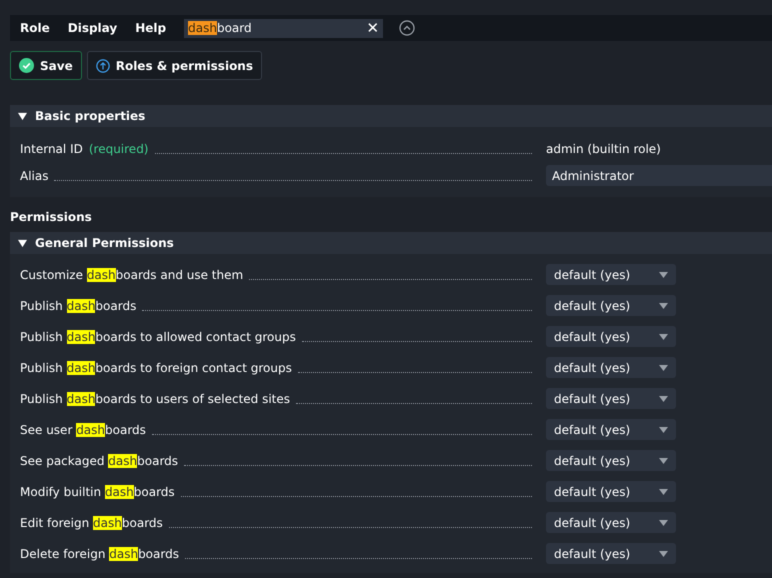 This screenshot has width=772, height=578. Describe the element at coordinates (83, 430) in the screenshot. I see `permission-label: See user dashboards` at that location.